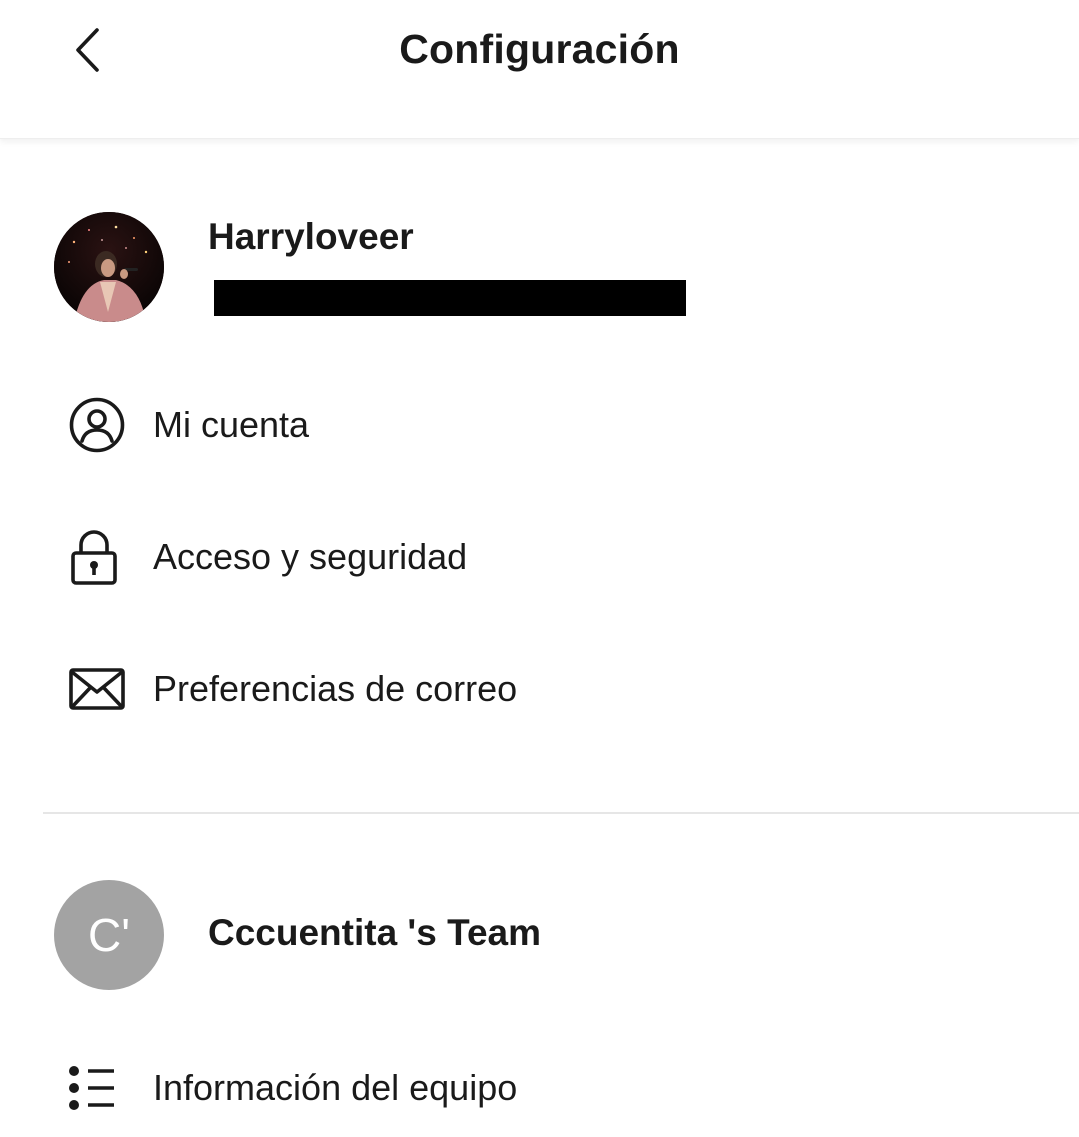 This screenshot has height=1137, width=1079. What do you see at coordinates (544, 936) in the screenshot?
I see `team-card: C' Cccuentita 's Team` at bounding box center [544, 936].